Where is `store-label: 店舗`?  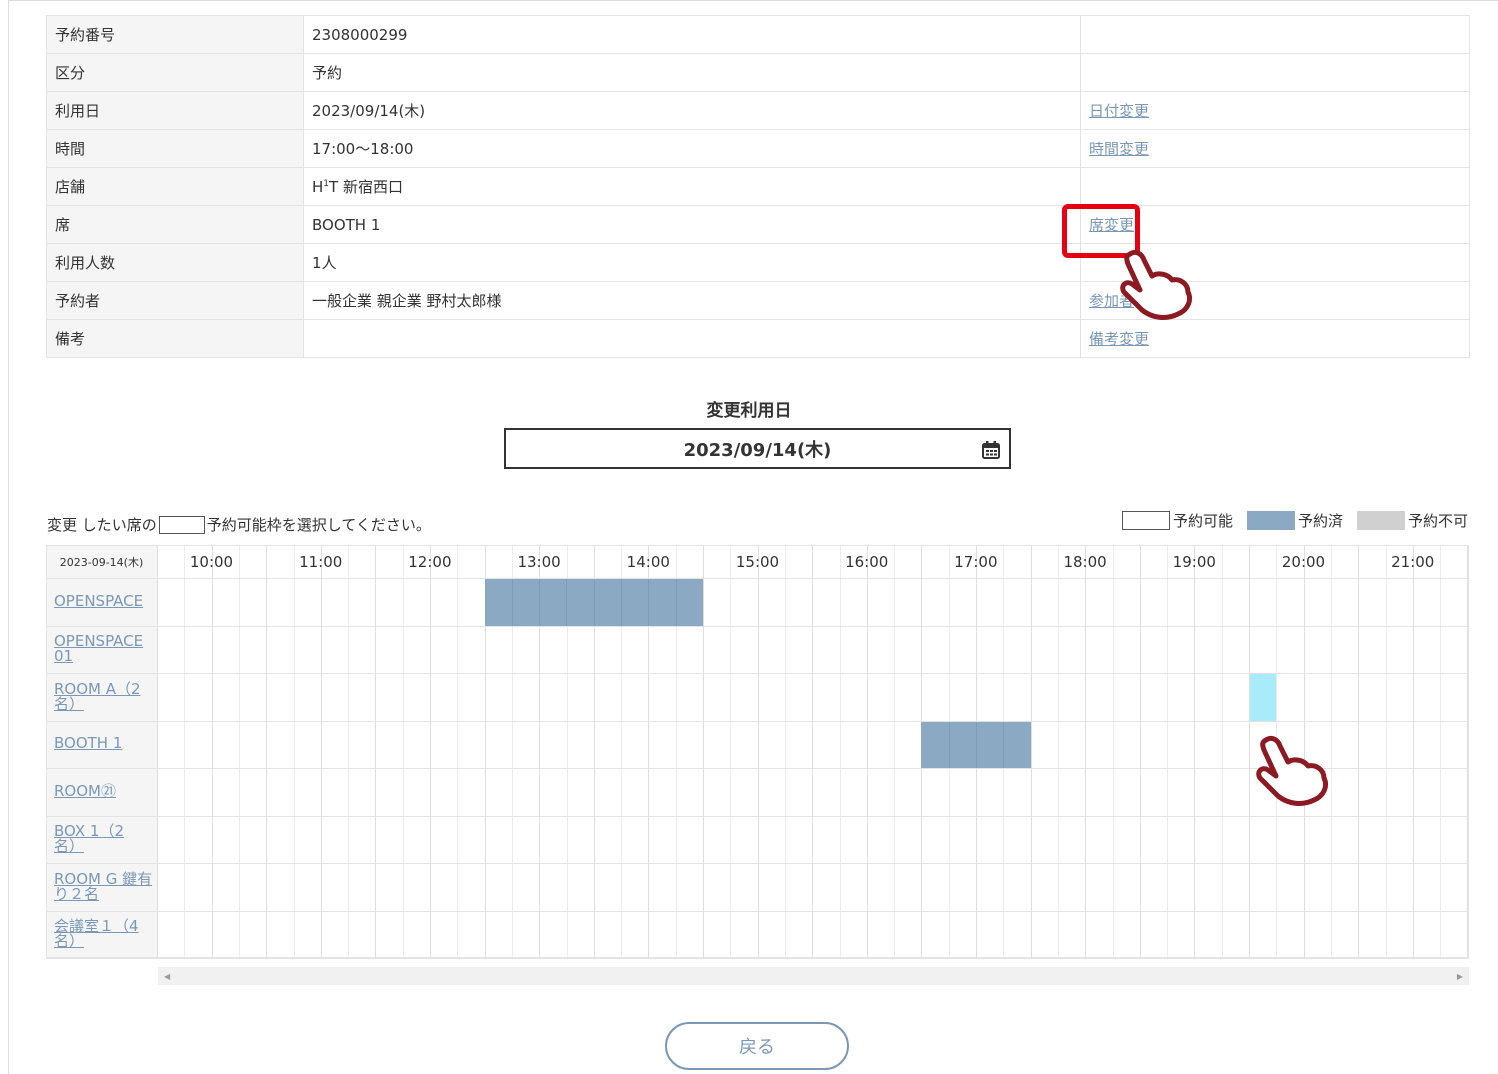 store-label: 店舗 is located at coordinates (175, 186).